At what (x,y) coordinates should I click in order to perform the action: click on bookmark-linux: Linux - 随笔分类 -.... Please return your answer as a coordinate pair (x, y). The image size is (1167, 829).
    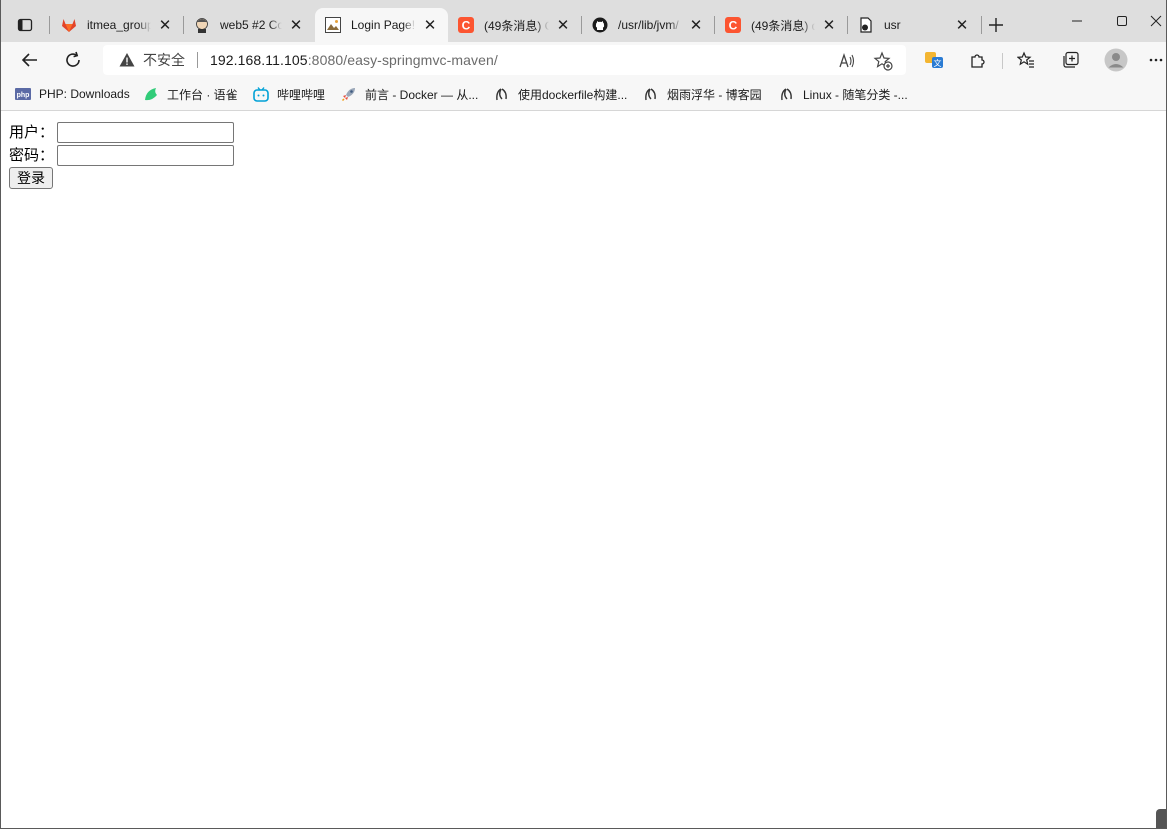
    Looking at the image, I should click on (843, 94).